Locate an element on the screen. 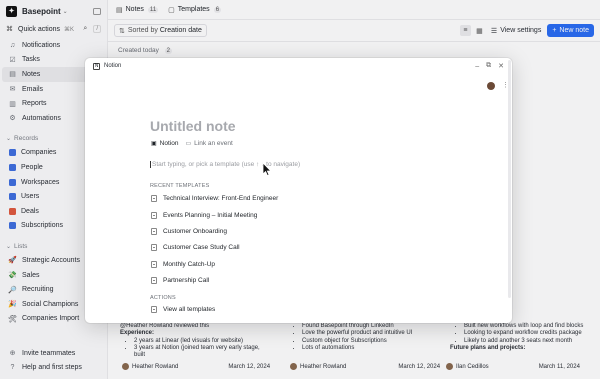 This screenshot has width=600, height=379. view-all-templates: View all templates is located at coordinates (183, 309).